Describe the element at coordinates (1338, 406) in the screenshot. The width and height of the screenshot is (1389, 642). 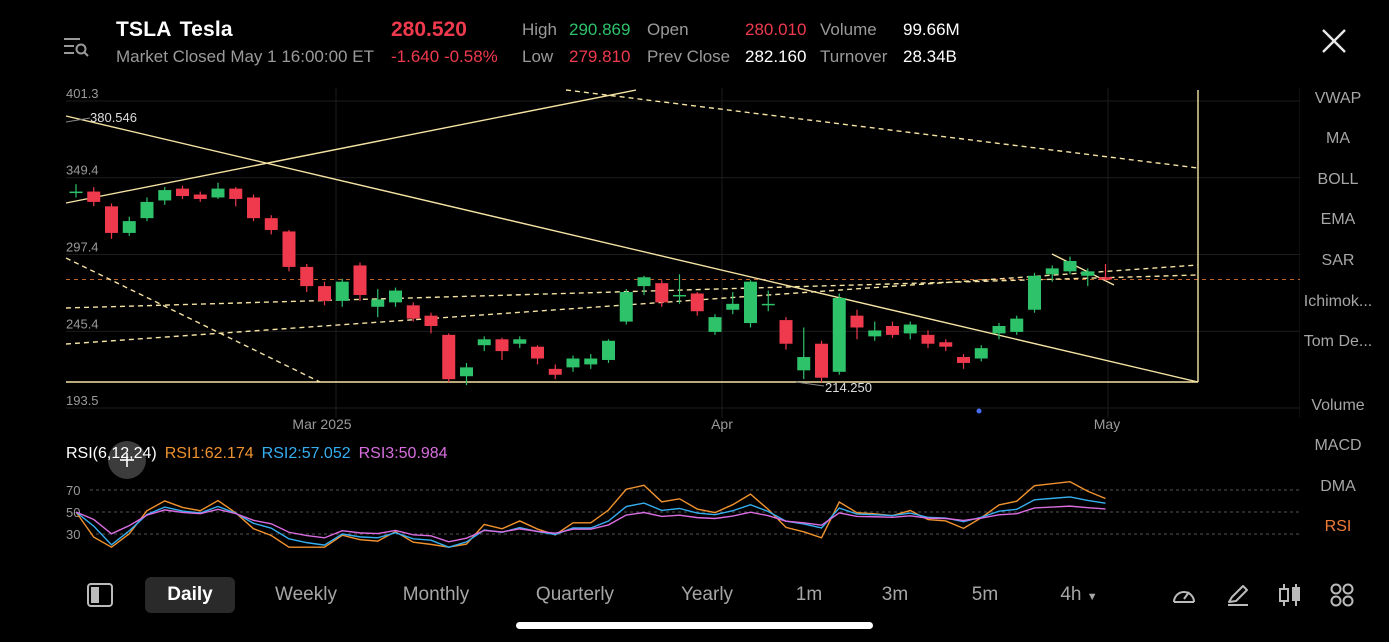
I see `indicator-volume: Volume` at that location.